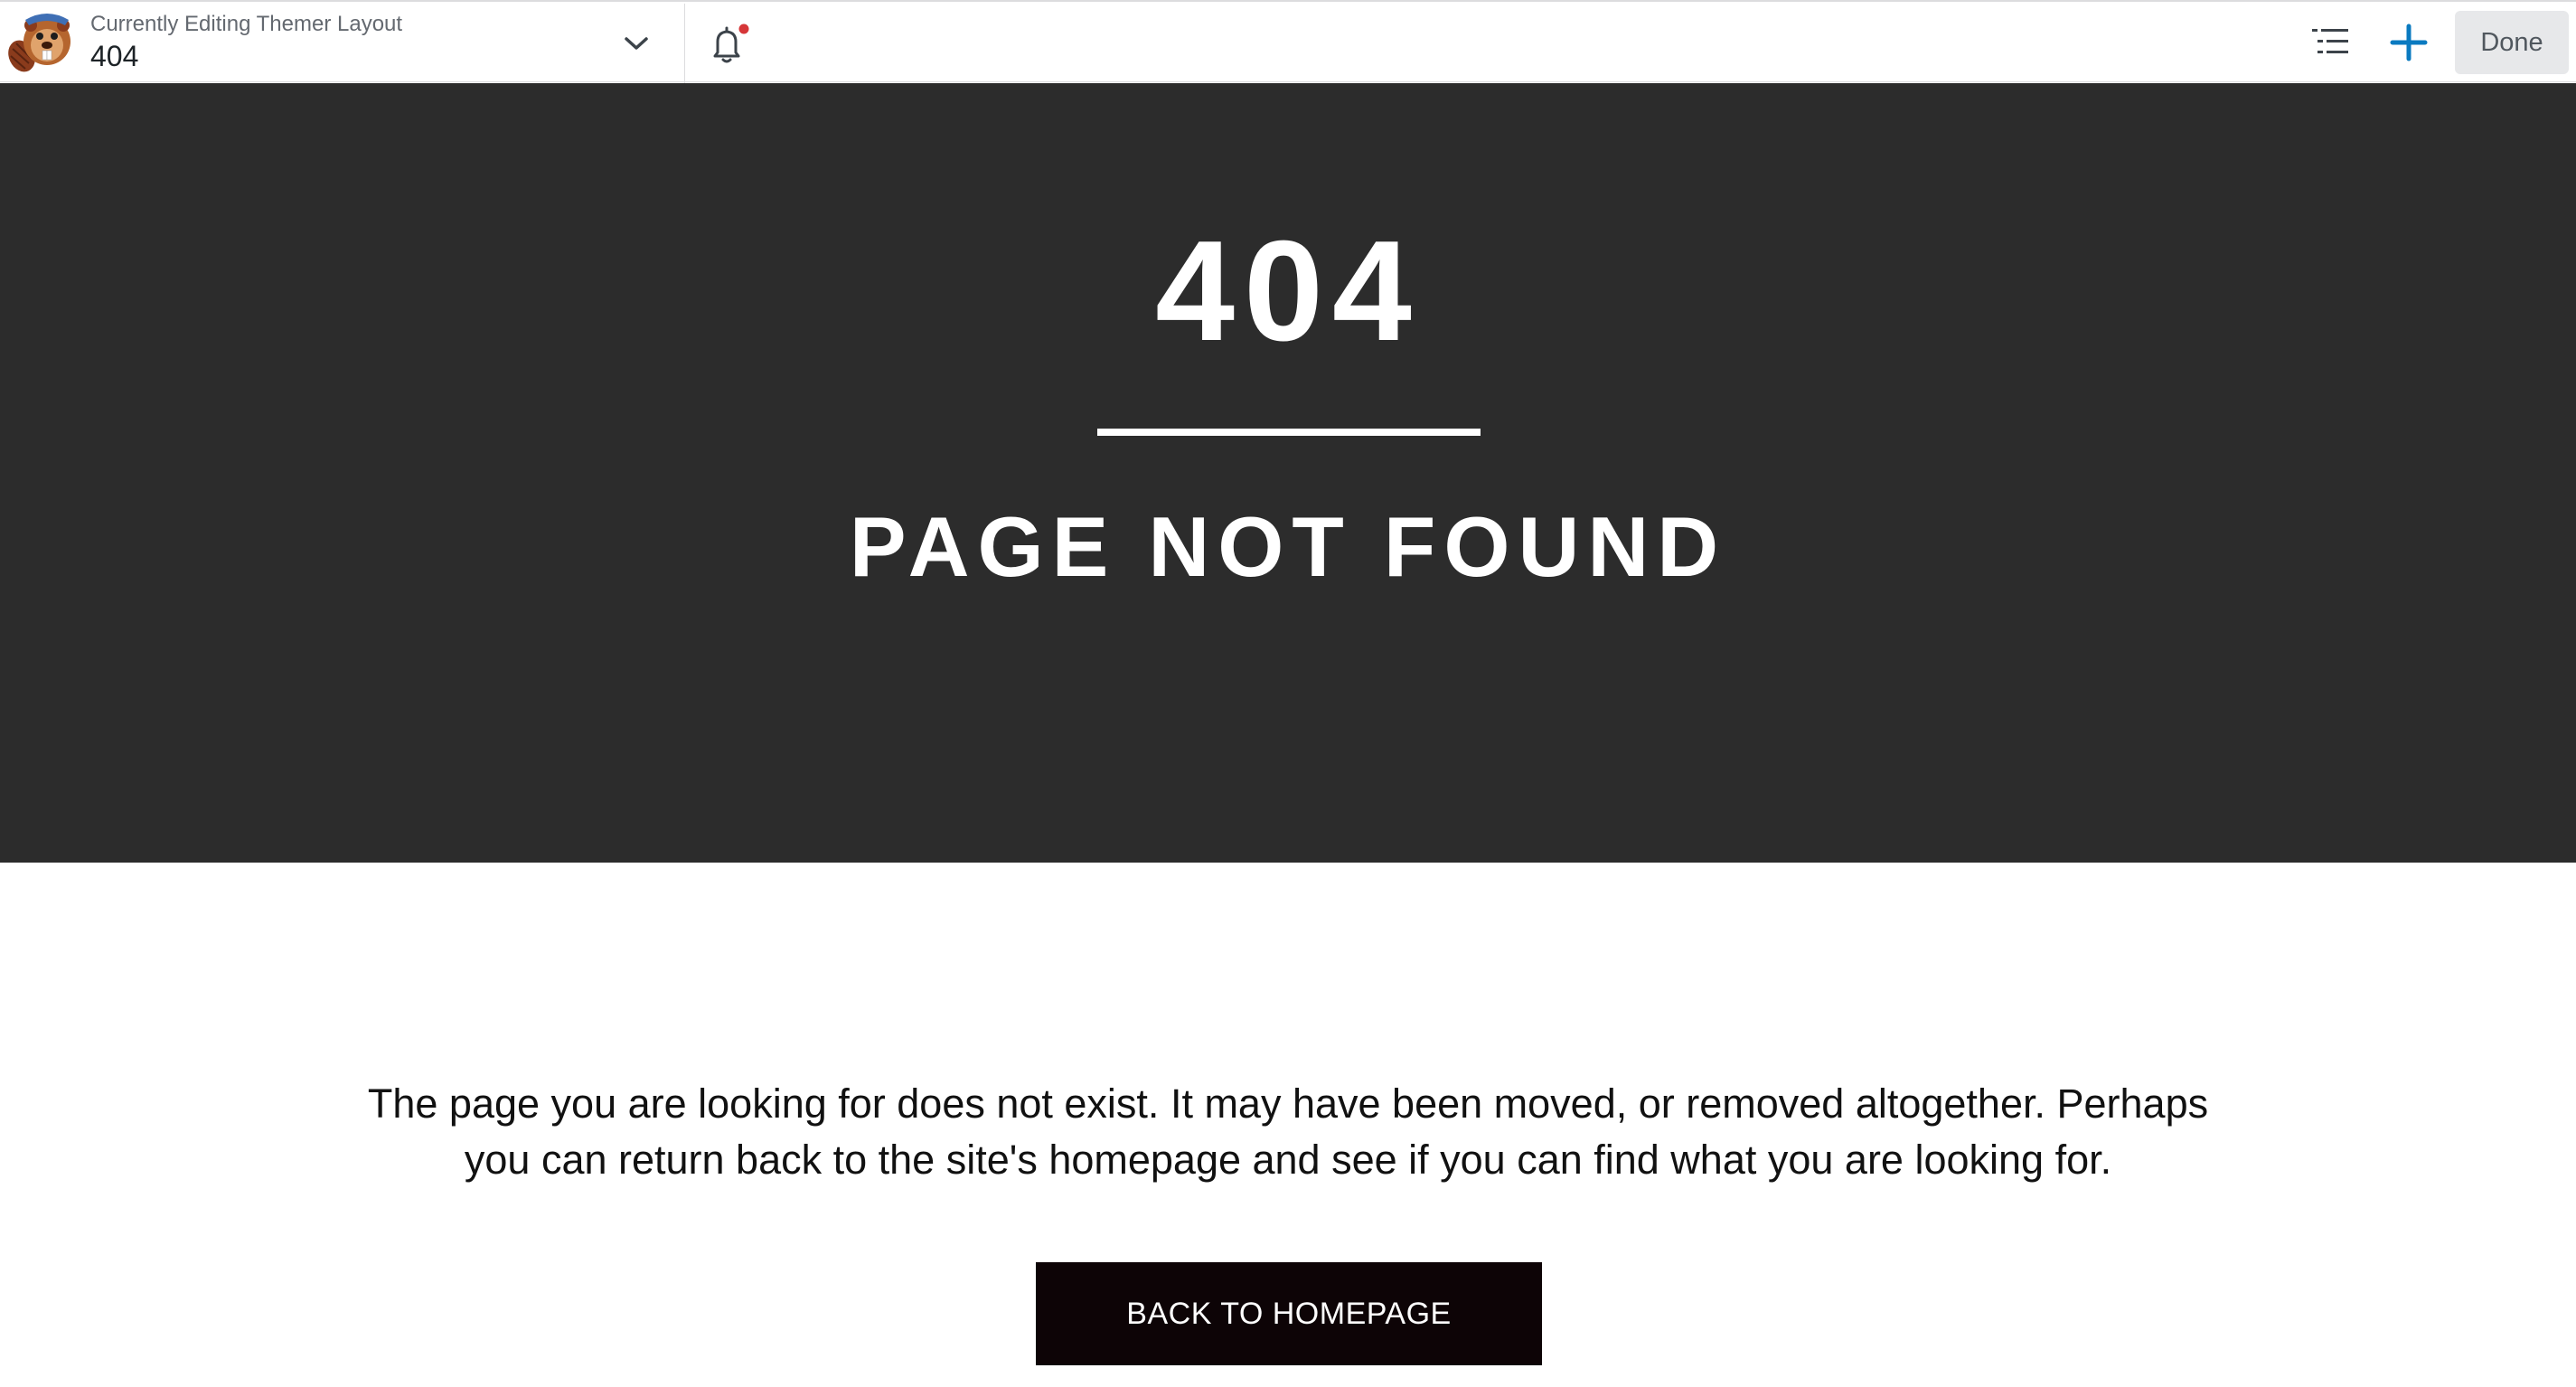  What do you see at coordinates (1288, 291) in the screenshot?
I see `error-code-heading: 404` at bounding box center [1288, 291].